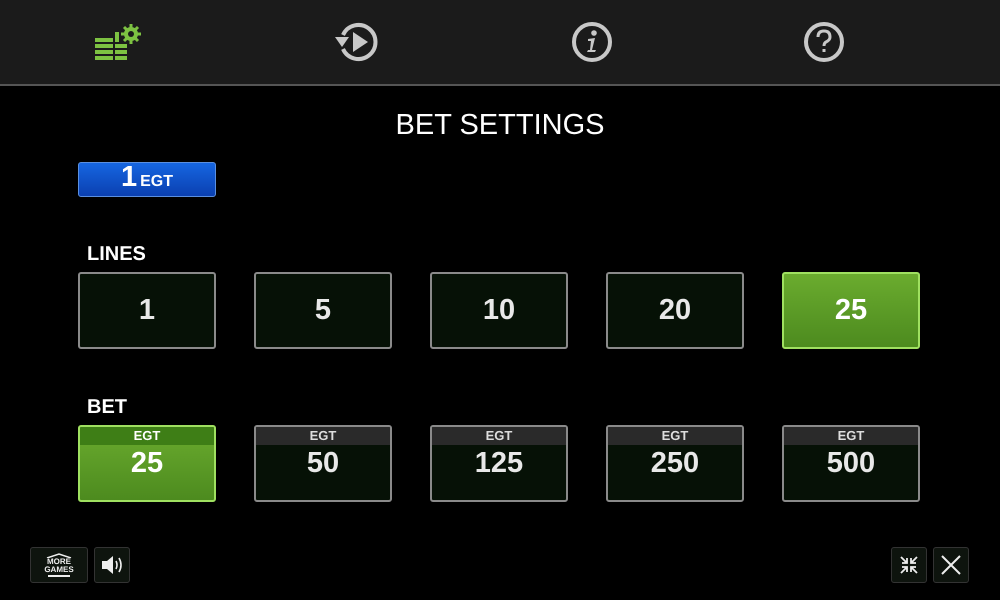 This screenshot has width=1000, height=600. I want to click on exit-fullscreen-button, so click(909, 565).